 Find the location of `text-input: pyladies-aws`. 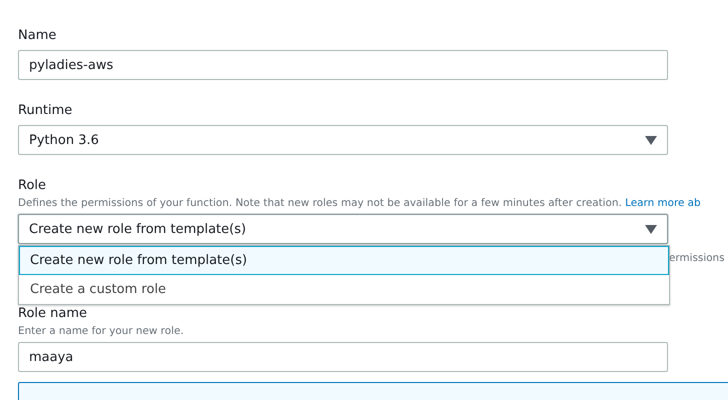

text-input: pyladies-aws is located at coordinates (343, 65).